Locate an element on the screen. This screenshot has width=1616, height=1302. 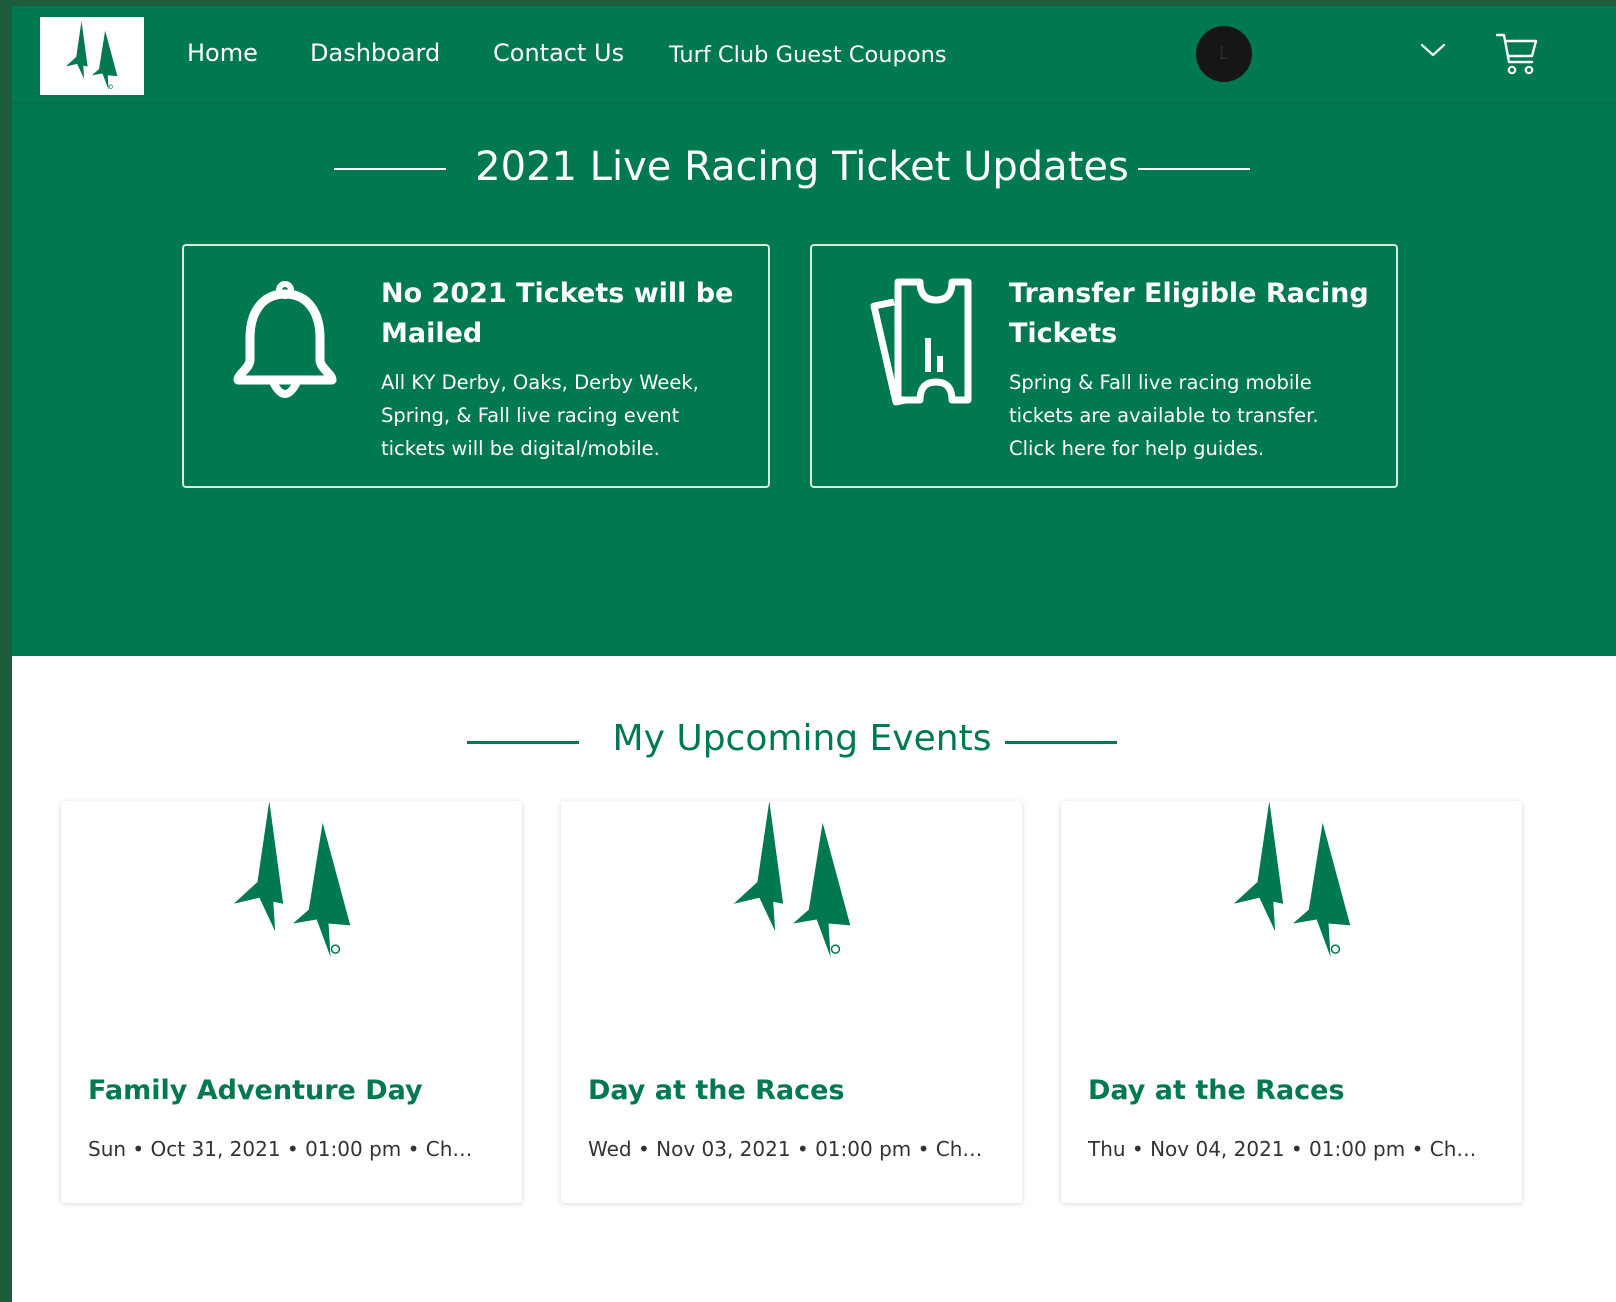
title-divider-right is located at coordinates (1194, 169).